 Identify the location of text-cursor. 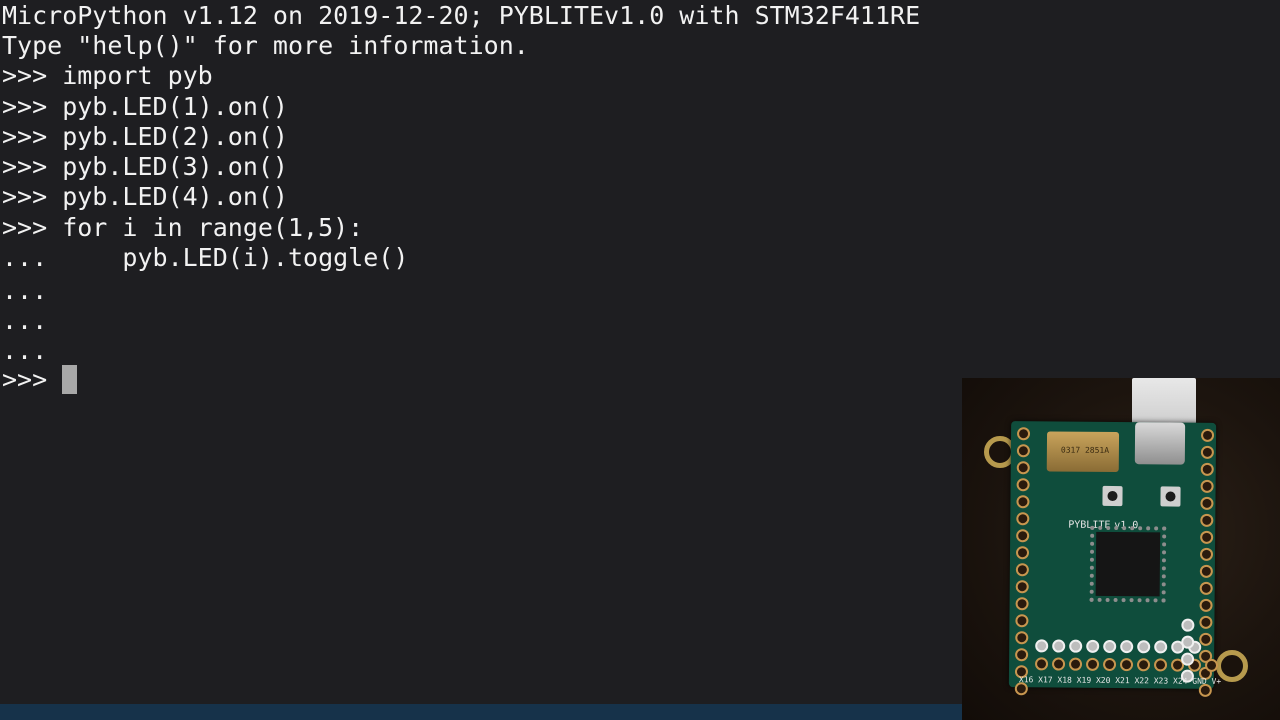
(69, 379).